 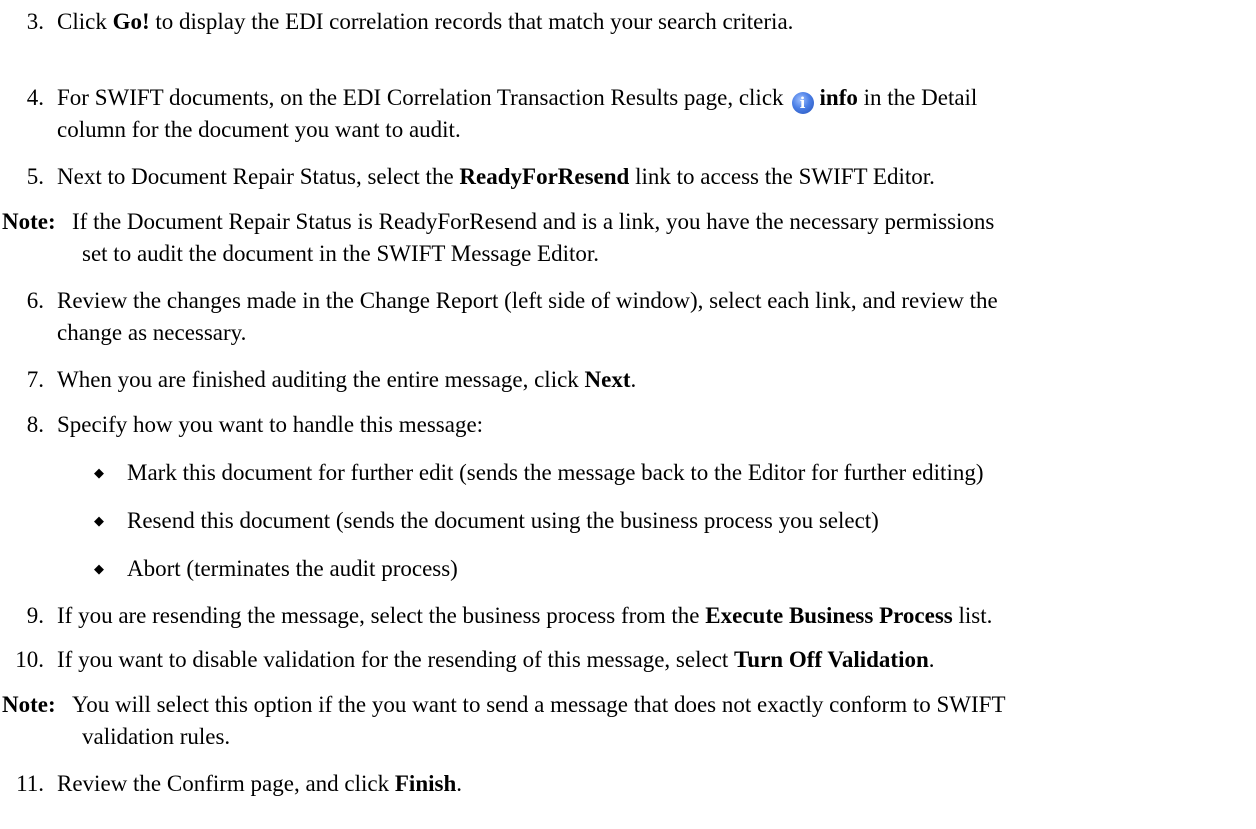 I want to click on turn-off-validation-label: Turn Off Validation, so click(x=831, y=659).